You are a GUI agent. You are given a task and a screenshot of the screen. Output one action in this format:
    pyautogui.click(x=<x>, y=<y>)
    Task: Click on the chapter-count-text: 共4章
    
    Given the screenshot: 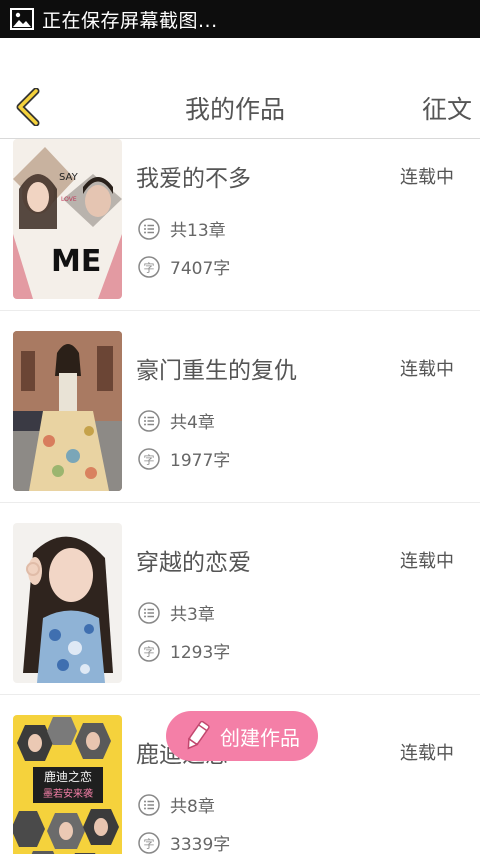 What is the action you would take?
    pyautogui.click(x=192, y=423)
    